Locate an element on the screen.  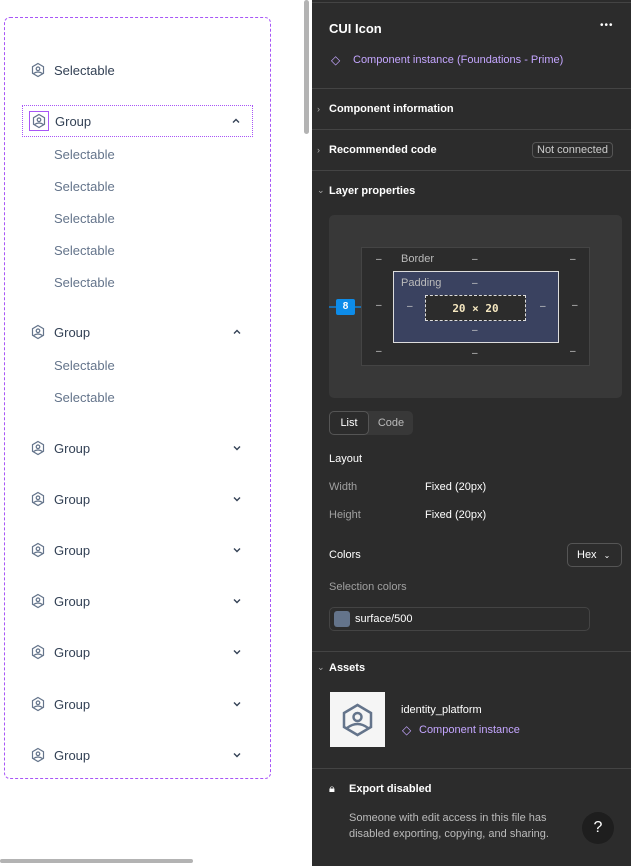
border-label: Border is located at coordinates (418, 259).